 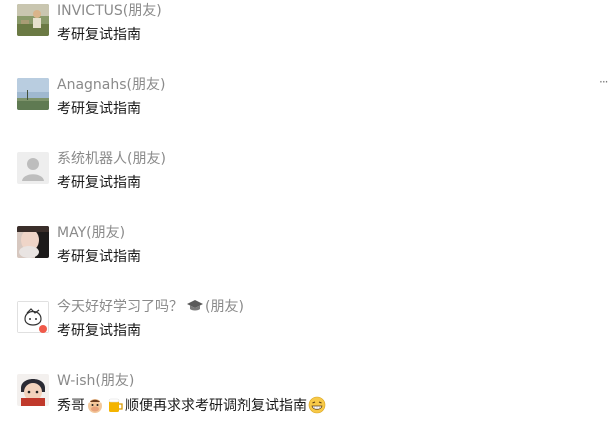 I want to click on list-item: W-ish(朋友) 秀哥 顺便再求求考研调剂复试指南, so click(x=305, y=395).